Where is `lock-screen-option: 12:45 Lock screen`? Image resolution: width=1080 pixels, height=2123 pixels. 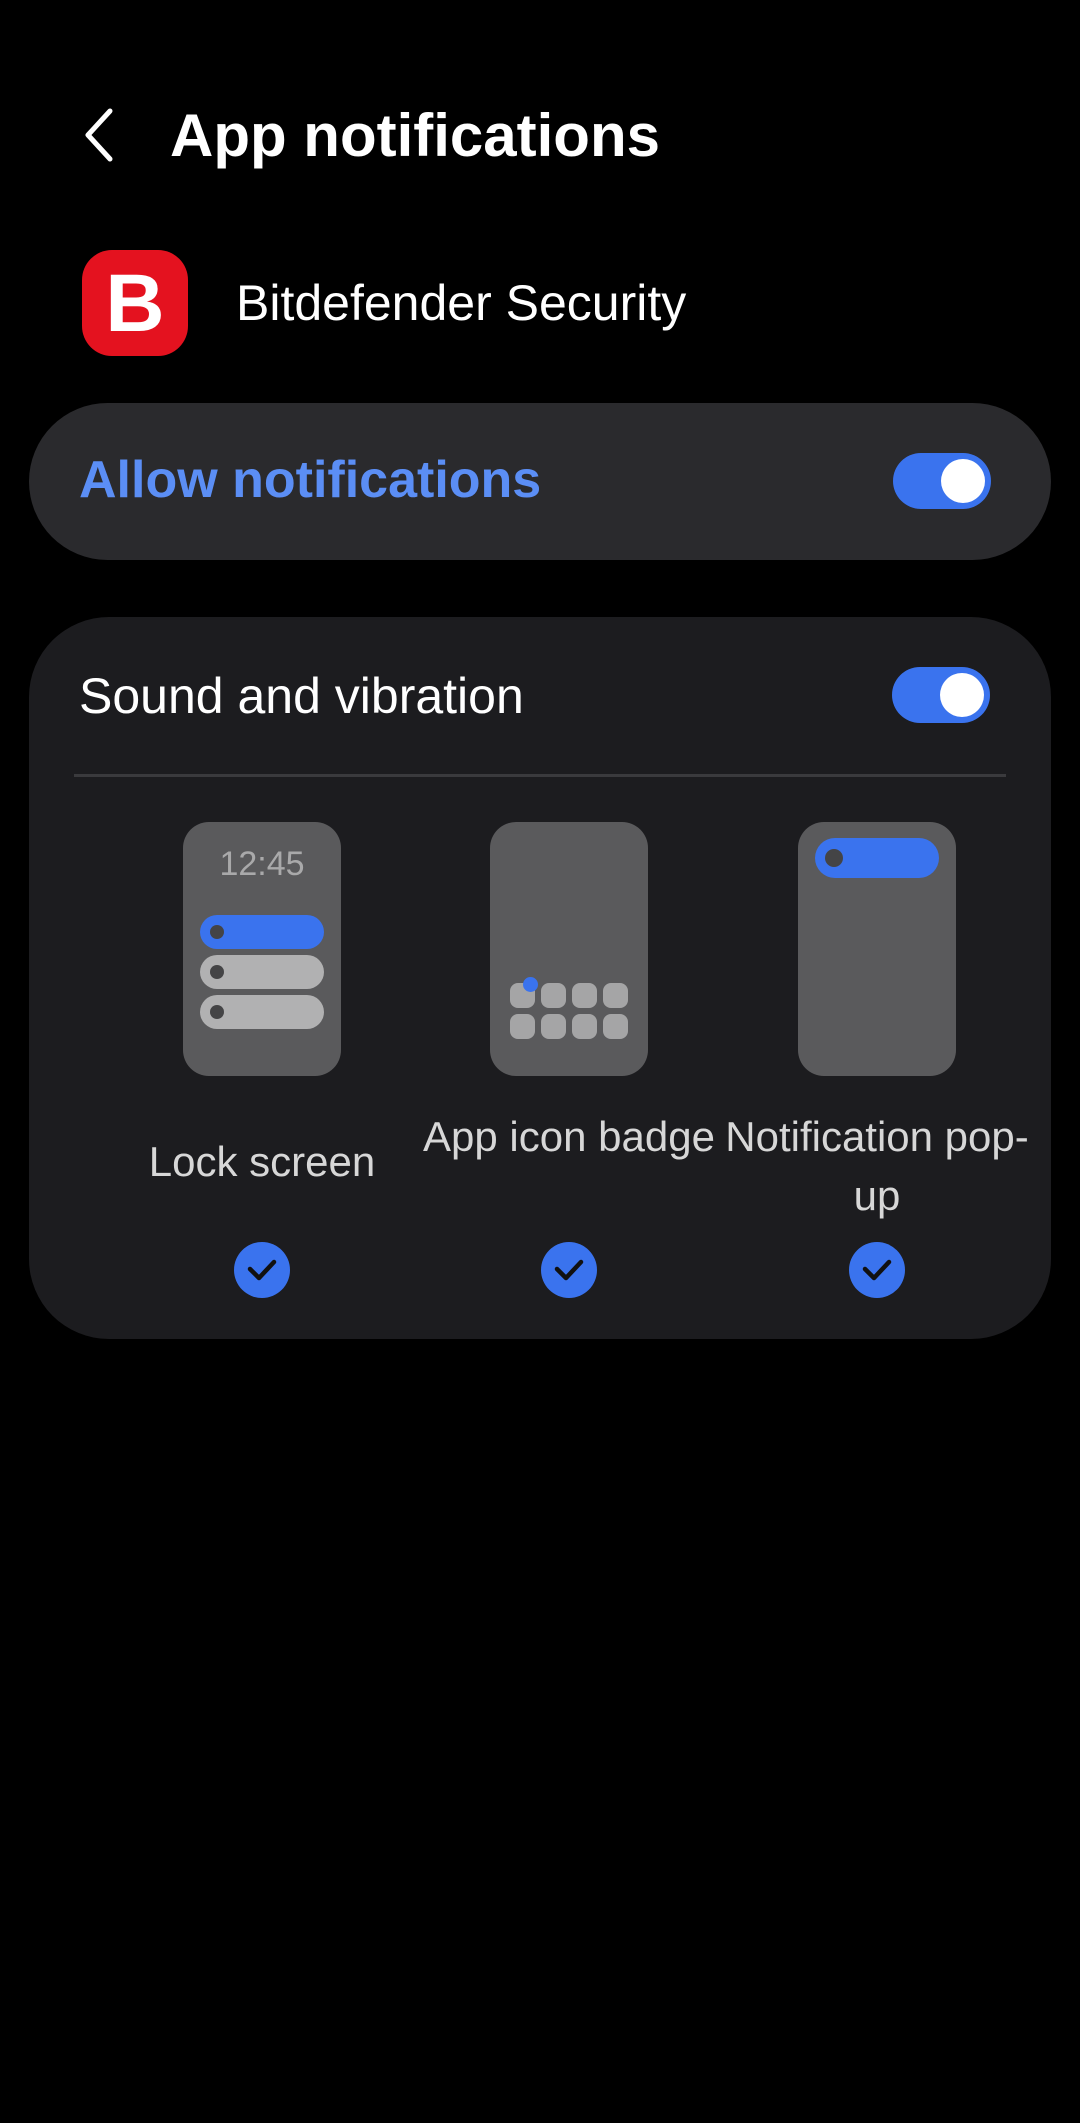 lock-screen-option: 12:45 Lock screen is located at coordinates (262, 1072).